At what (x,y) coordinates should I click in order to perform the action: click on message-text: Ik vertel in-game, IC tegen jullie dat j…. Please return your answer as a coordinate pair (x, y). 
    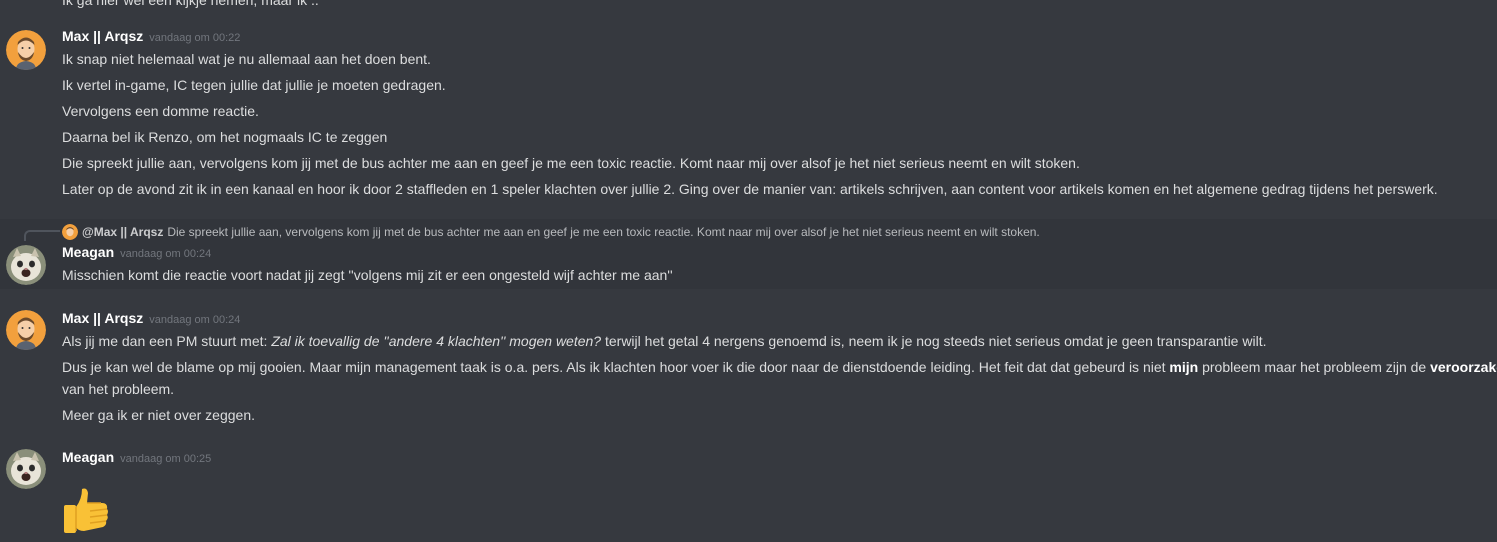
    Looking at the image, I should click on (254, 85).